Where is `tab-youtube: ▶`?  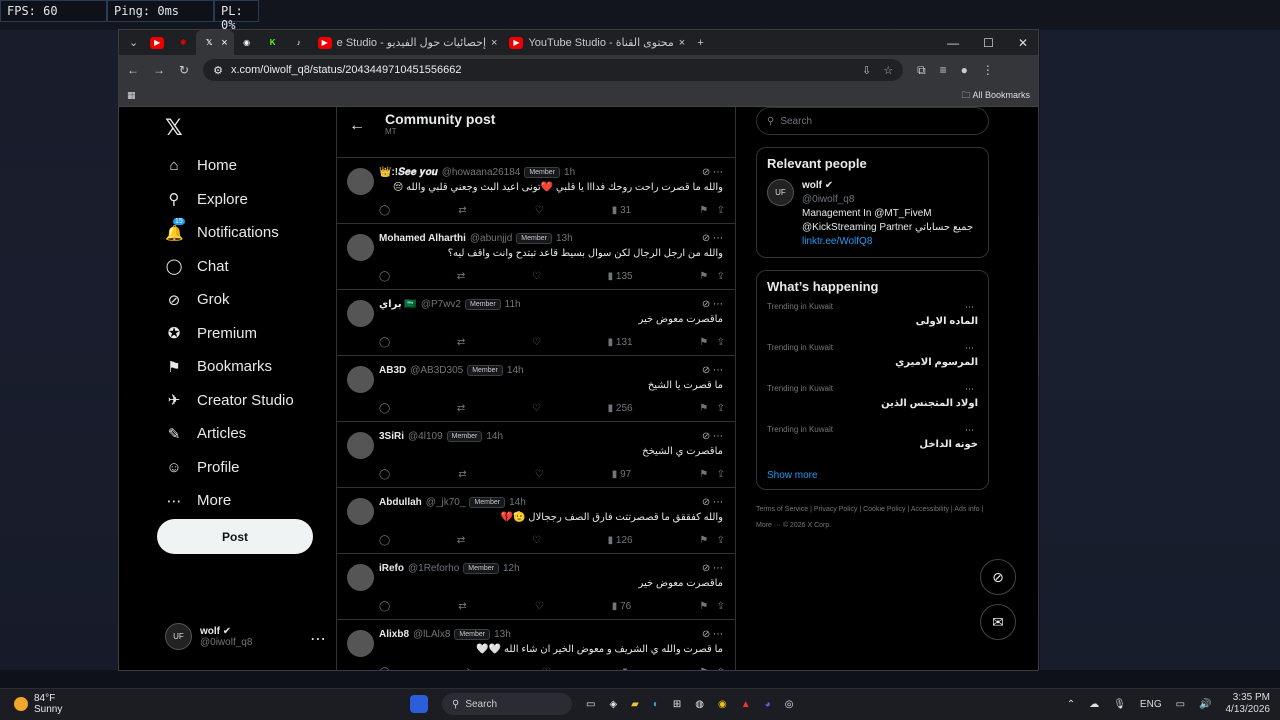 tab-youtube: ▶ is located at coordinates (157, 42).